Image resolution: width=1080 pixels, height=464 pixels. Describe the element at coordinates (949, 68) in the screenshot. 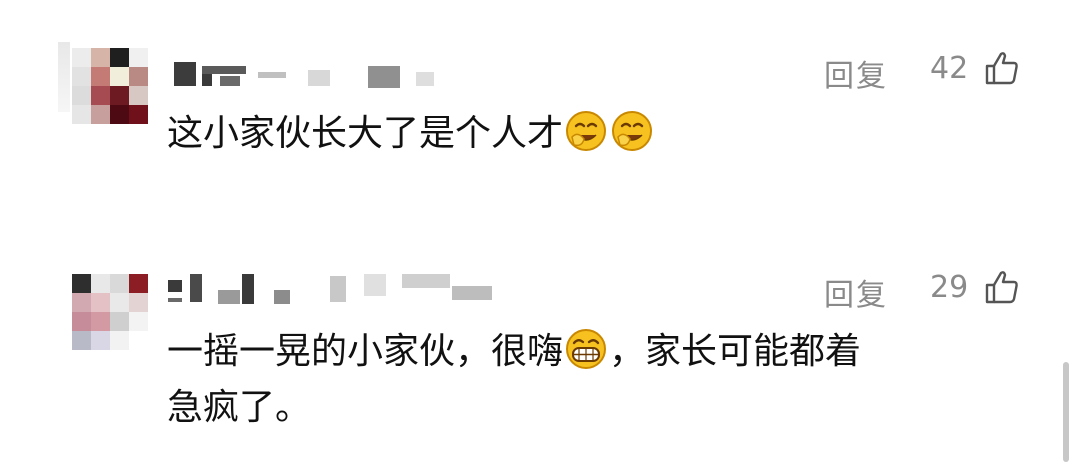

I see `like-count: 42` at that location.